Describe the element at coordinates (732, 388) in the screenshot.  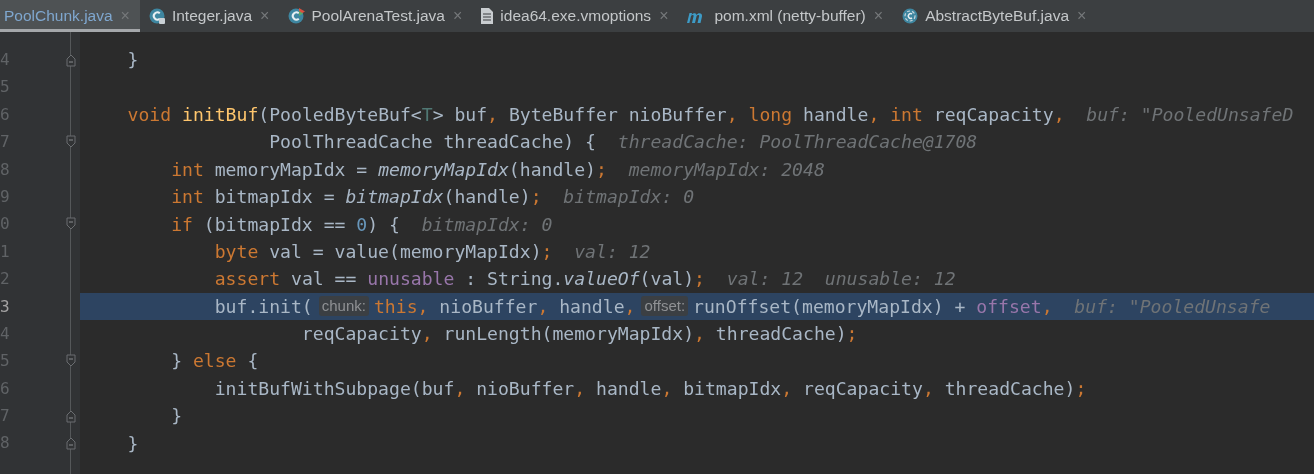
I see `code-text: bitmapIdx` at that location.